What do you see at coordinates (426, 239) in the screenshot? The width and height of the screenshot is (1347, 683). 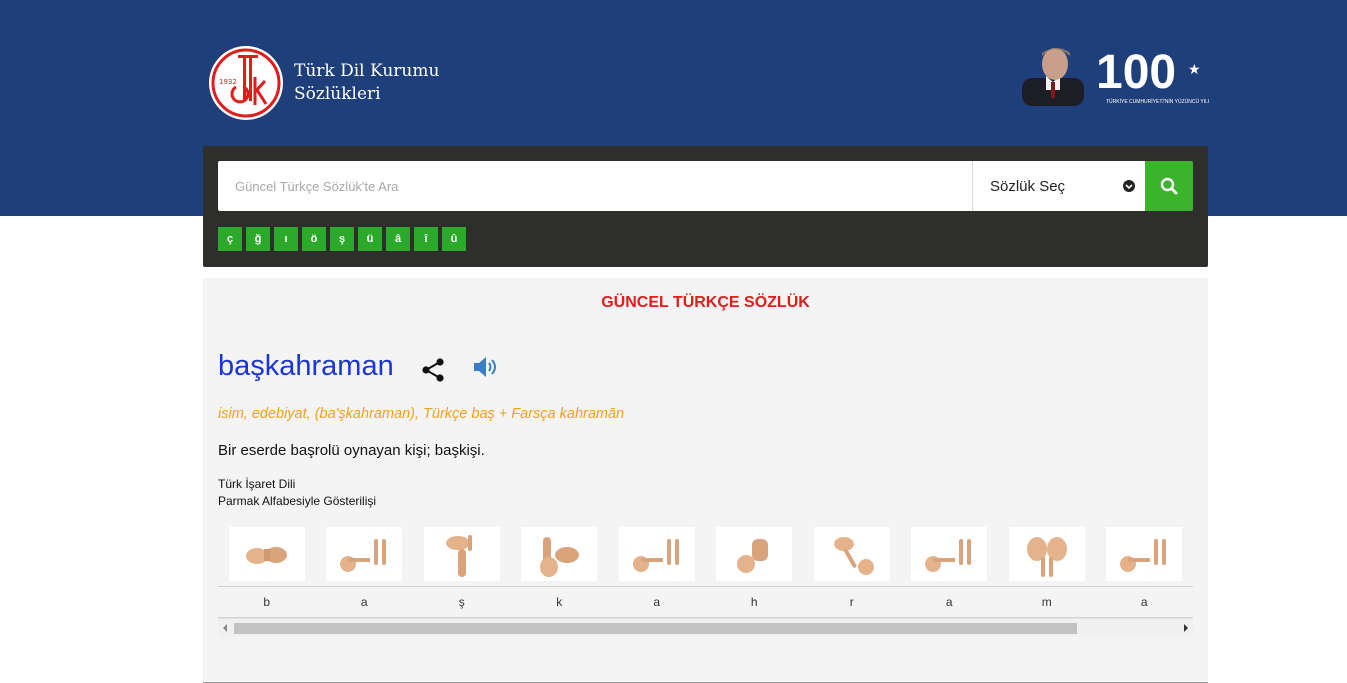 I see `char-button-i-circumflex: î` at bounding box center [426, 239].